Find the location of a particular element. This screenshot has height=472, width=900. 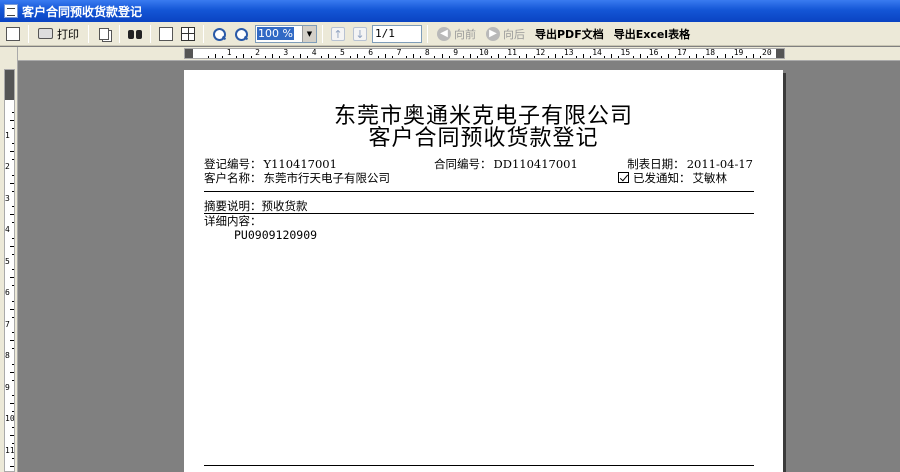

ruler-number: 18 is located at coordinates (710, 52).